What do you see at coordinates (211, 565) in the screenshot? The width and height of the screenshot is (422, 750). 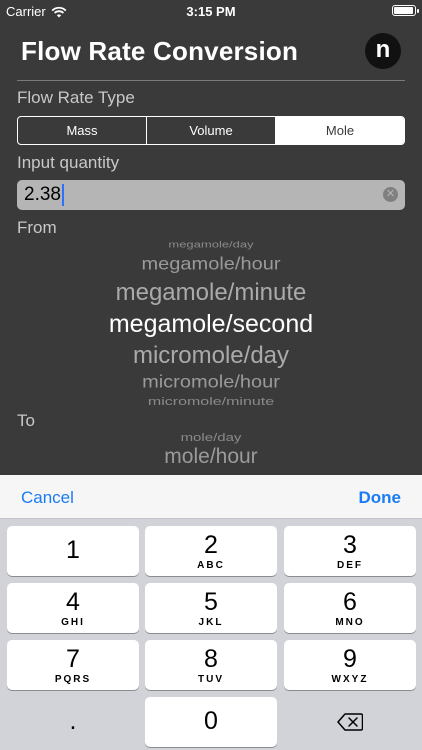 I see `key-letters: ABC` at bounding box center [211, 565].